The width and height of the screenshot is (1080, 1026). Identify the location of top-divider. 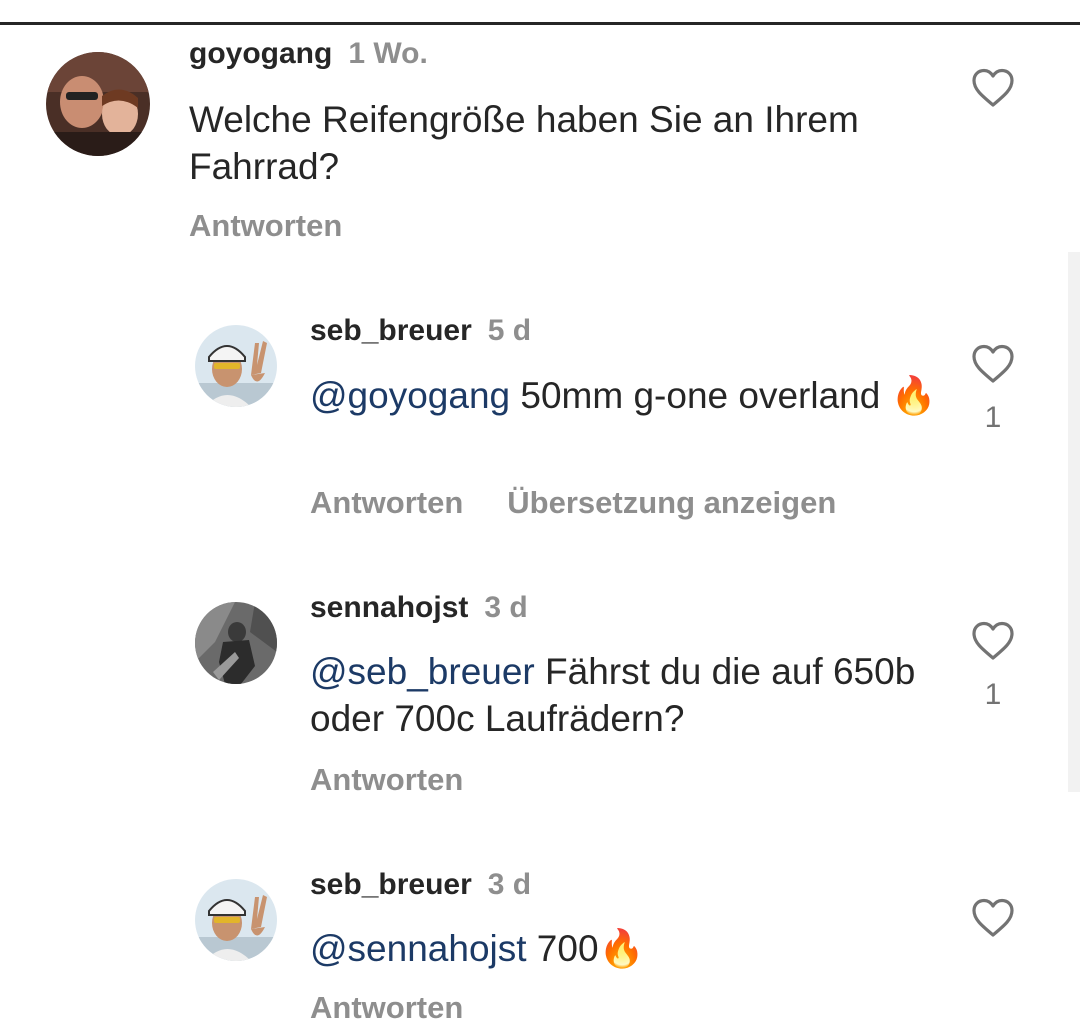
(540, 23).